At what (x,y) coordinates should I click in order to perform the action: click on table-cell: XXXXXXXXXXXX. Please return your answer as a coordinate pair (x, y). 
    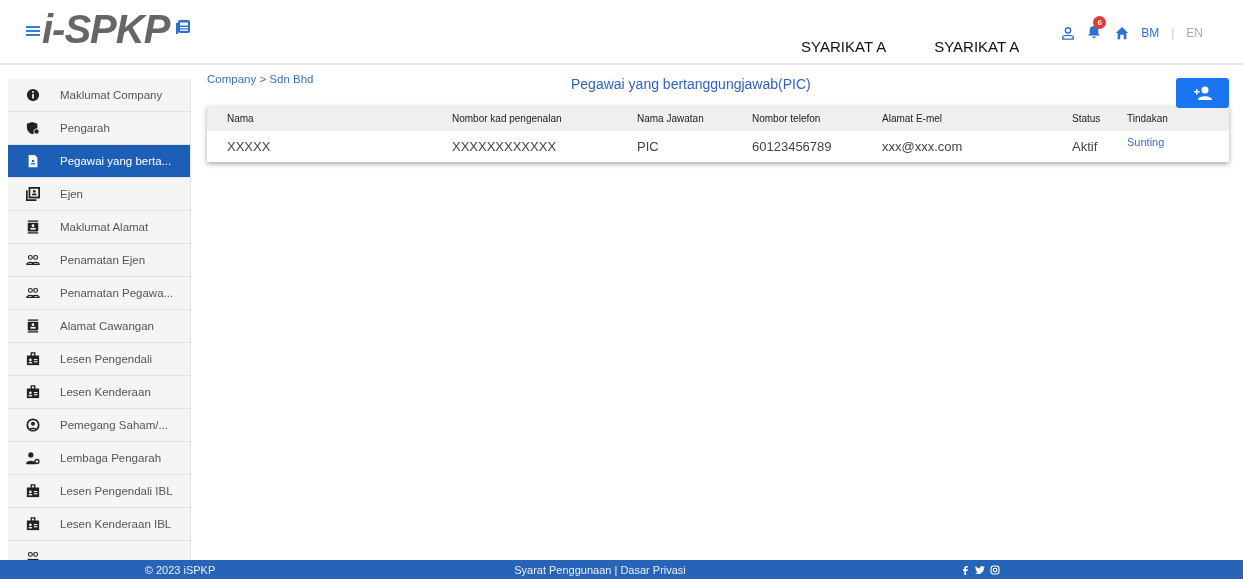
    Looking at the image, I should click on (524, 146).